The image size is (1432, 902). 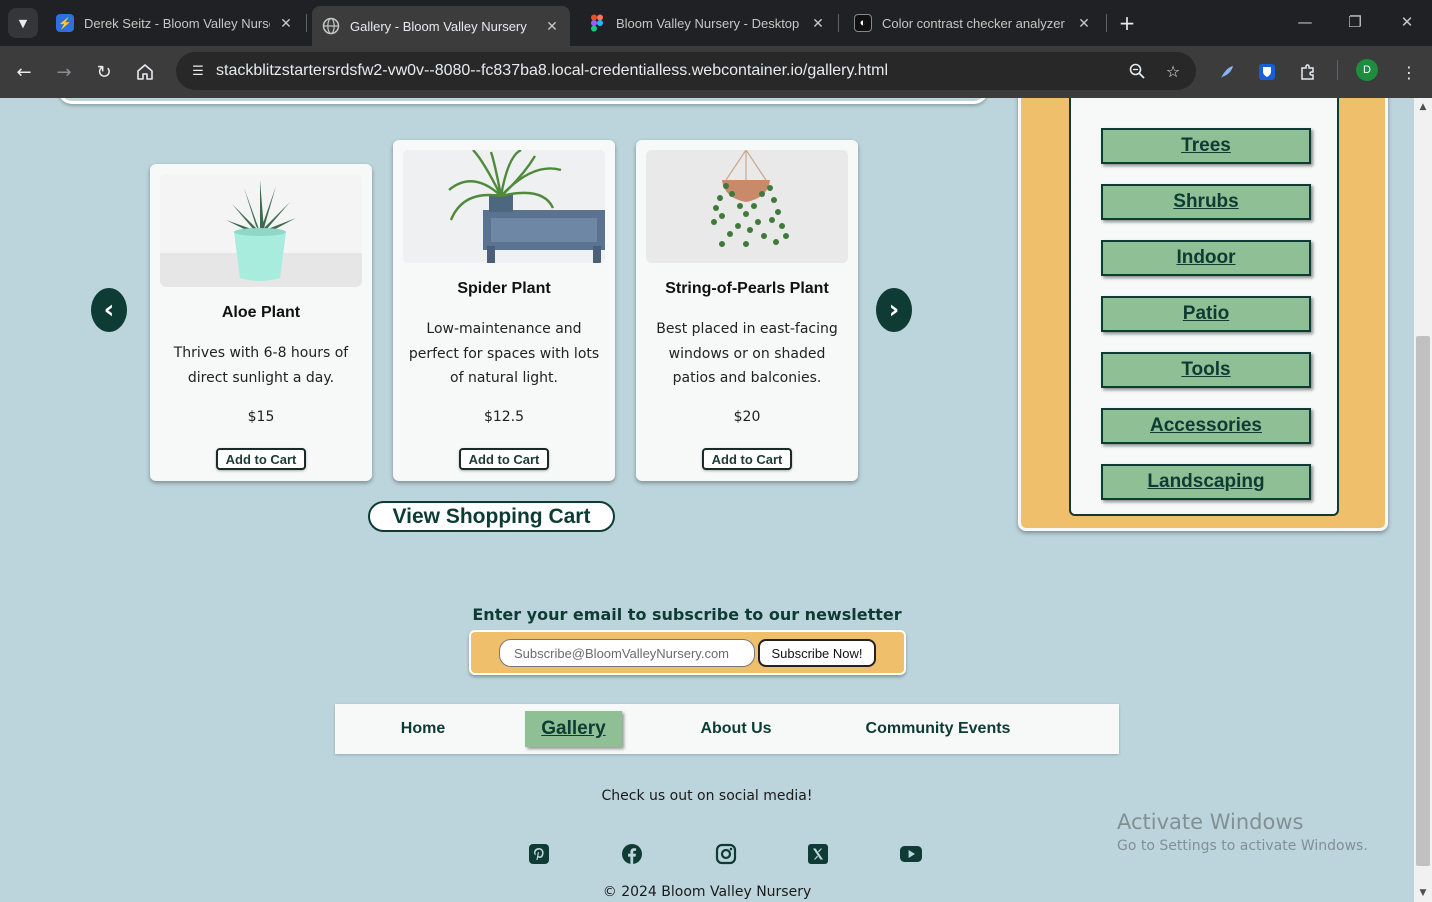 I want to click on new-tab-button: +, so click(x=1127, y=23).